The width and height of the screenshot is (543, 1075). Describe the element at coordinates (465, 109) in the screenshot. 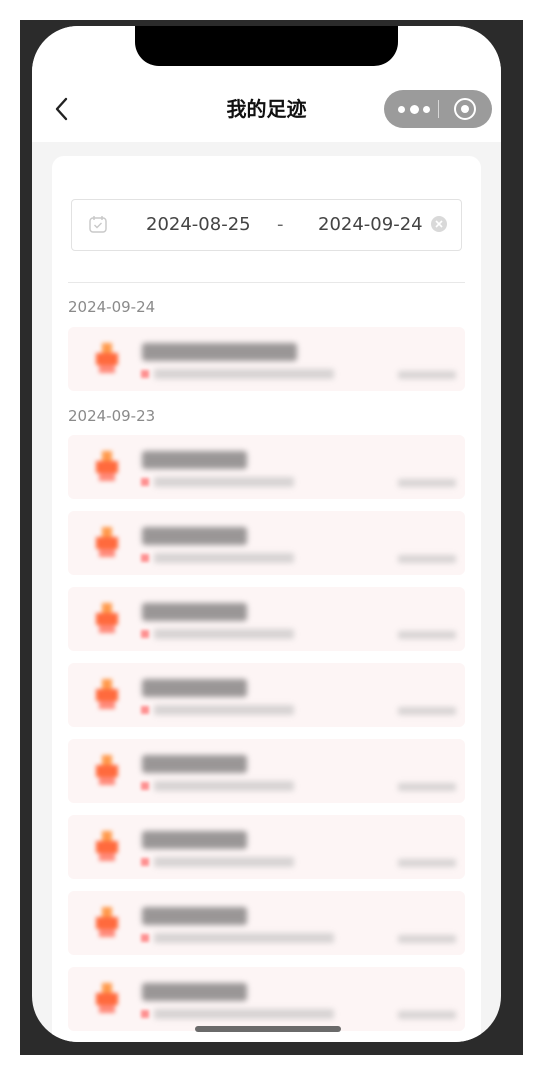

I see `target-circle-icon` at that location.